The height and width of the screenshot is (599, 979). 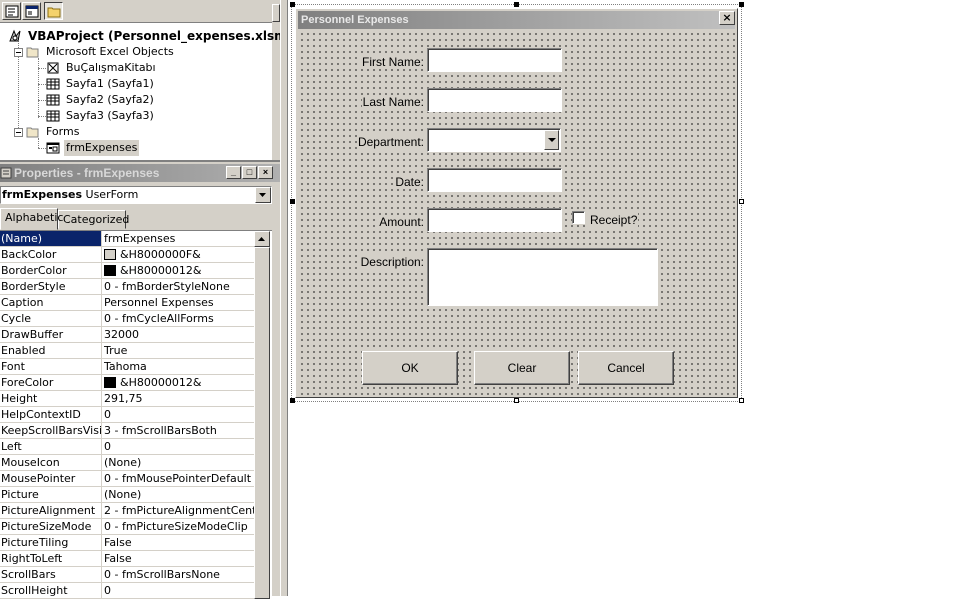 I want to click on property-row: PictureSizeMode 0 - fmPictureSizeModeClip, so click(x=127, y=527).